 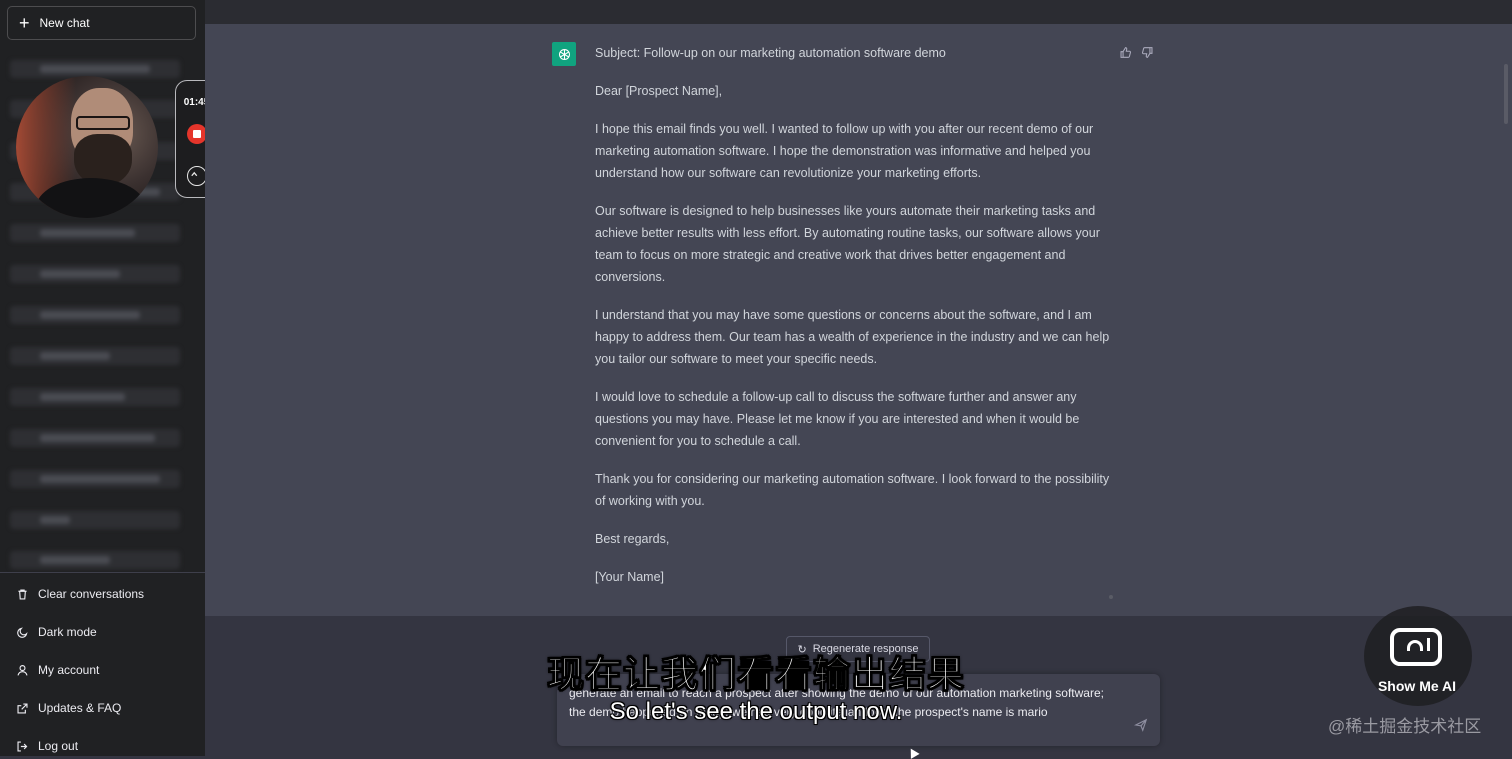 I want to click on log-out-button: Log out, so click(x=47, y=746).